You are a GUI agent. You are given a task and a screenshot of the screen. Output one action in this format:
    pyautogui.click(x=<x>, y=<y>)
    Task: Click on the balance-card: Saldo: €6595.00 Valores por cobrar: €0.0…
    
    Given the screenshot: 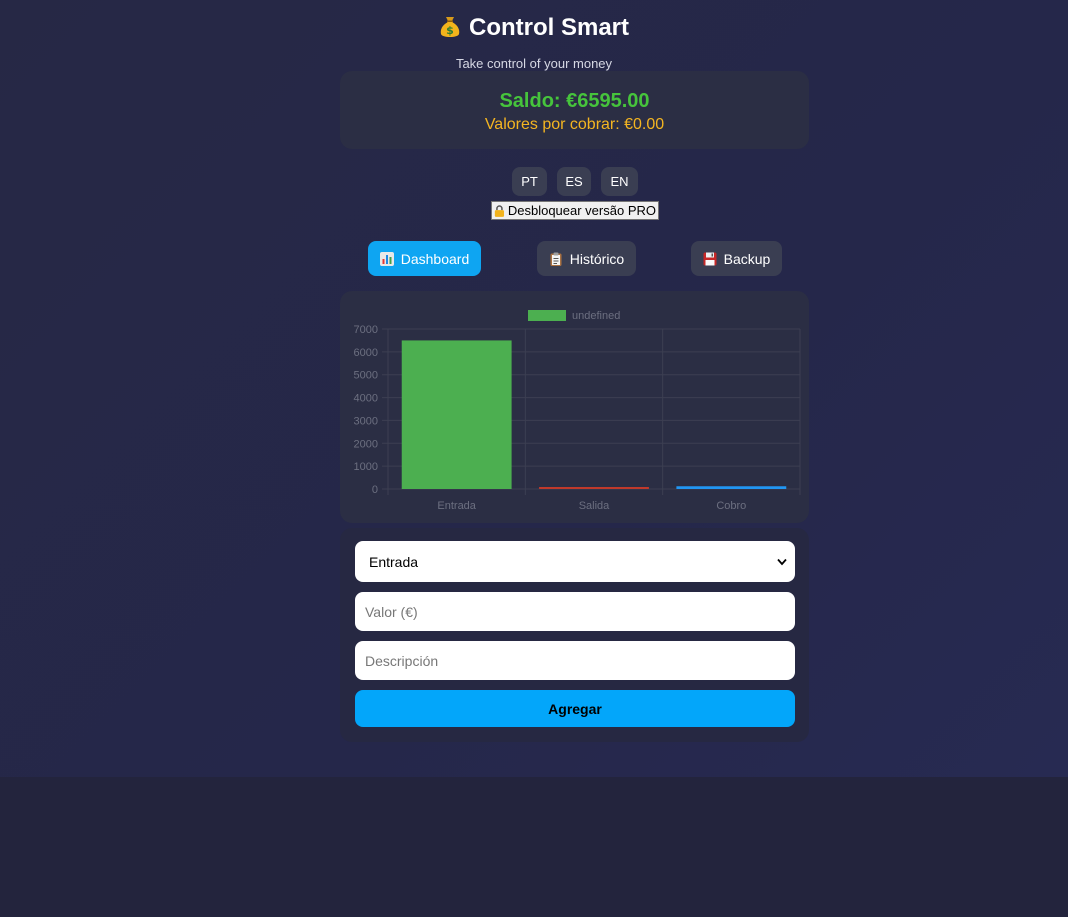 What is the action you would take?
    pyautogui.click(x=574, y=110)
    